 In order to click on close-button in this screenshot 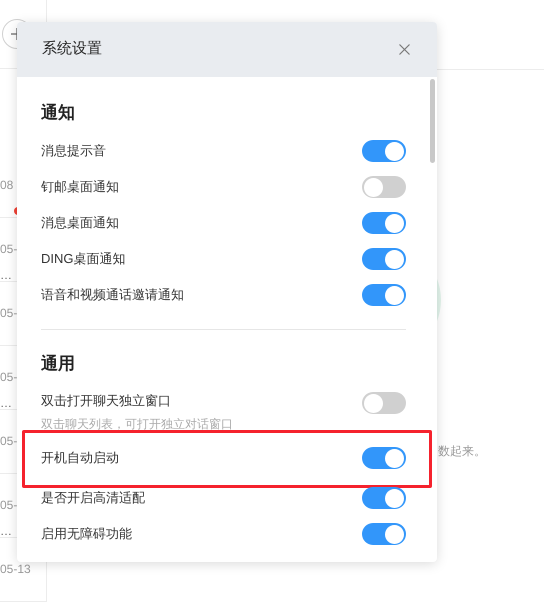, I will do `click(404, 50)`.